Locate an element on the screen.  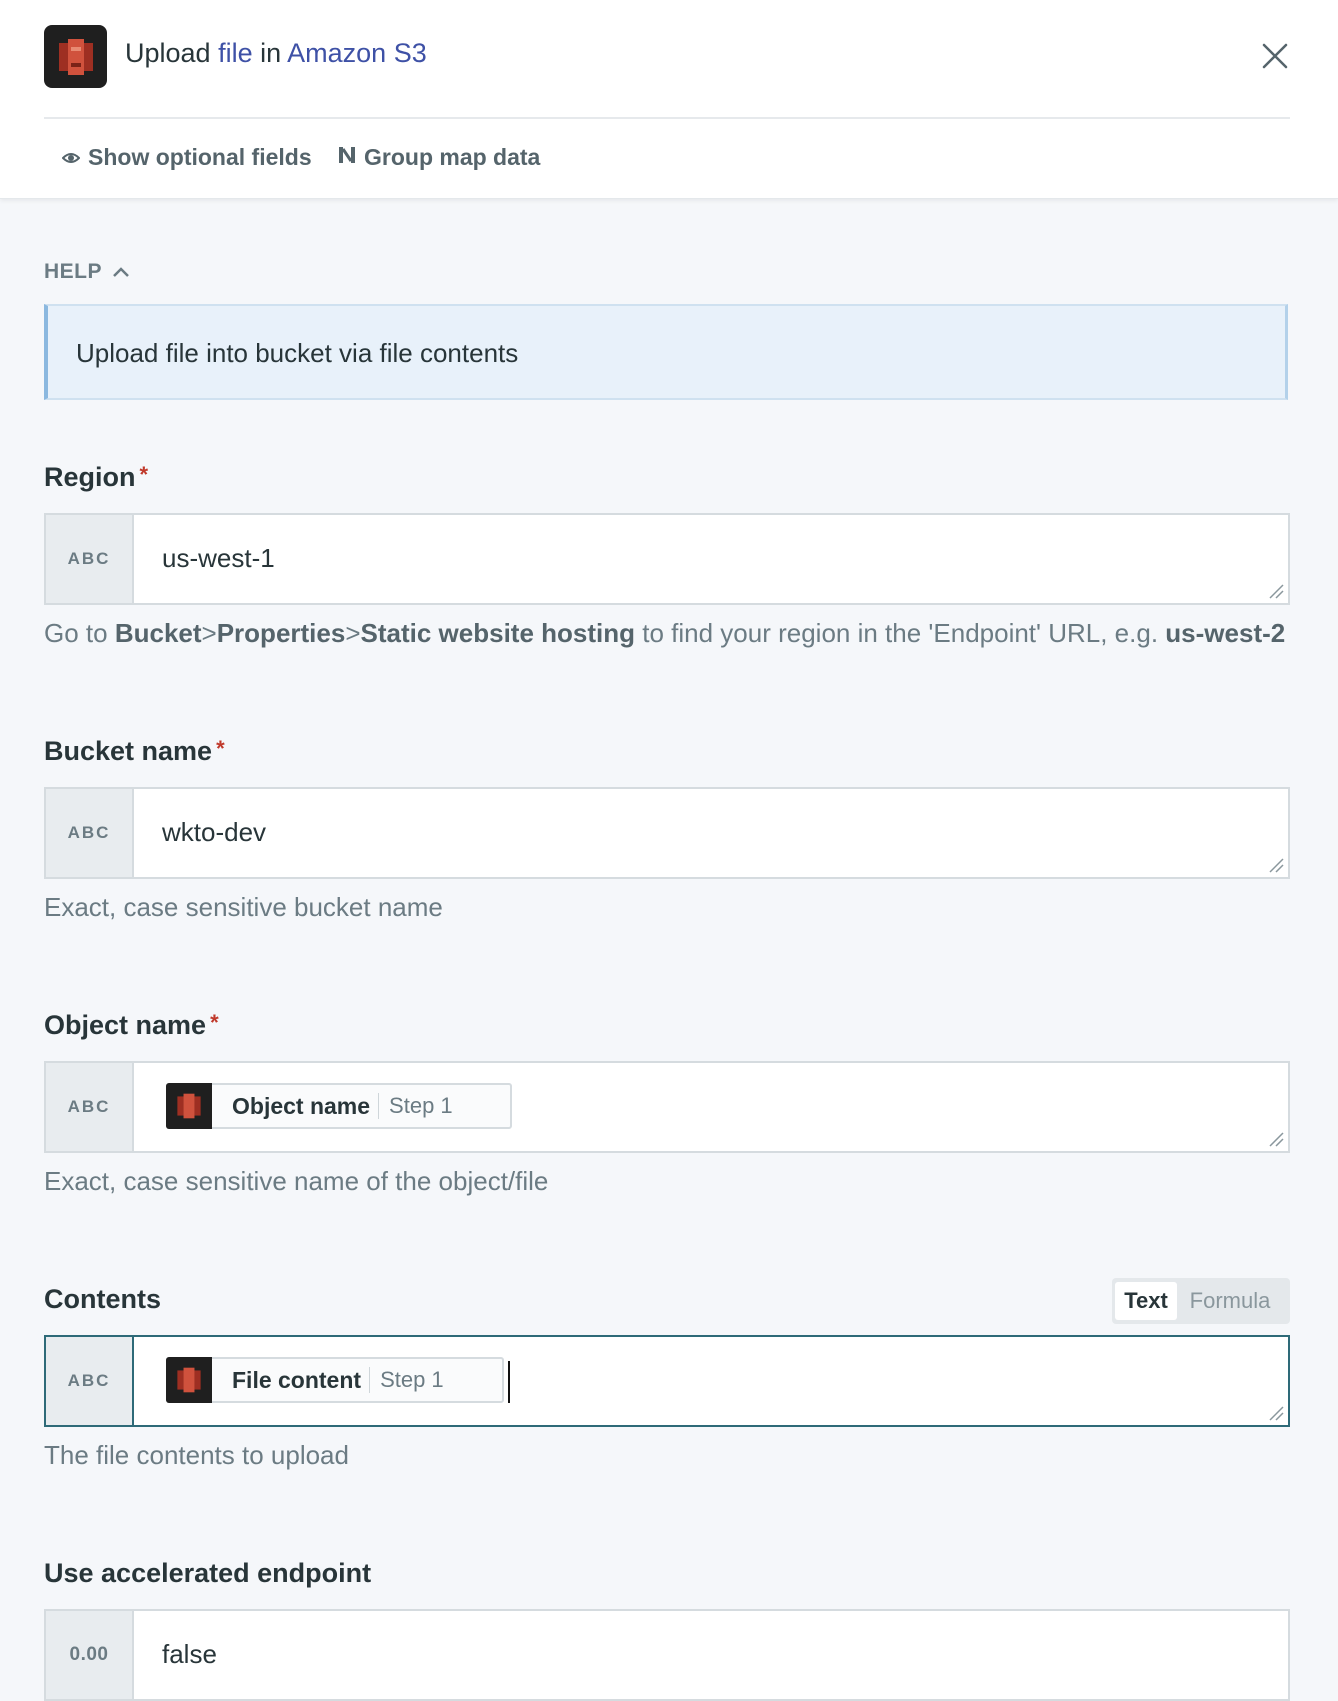
contents-input: ABC File content Step 1 is located at coordinates (667, 1381).